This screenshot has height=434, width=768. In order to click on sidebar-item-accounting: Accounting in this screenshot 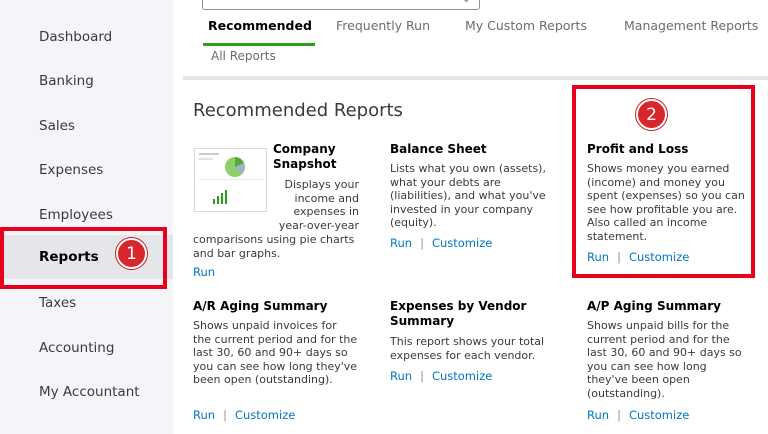, I will do `click(86, 348)`.